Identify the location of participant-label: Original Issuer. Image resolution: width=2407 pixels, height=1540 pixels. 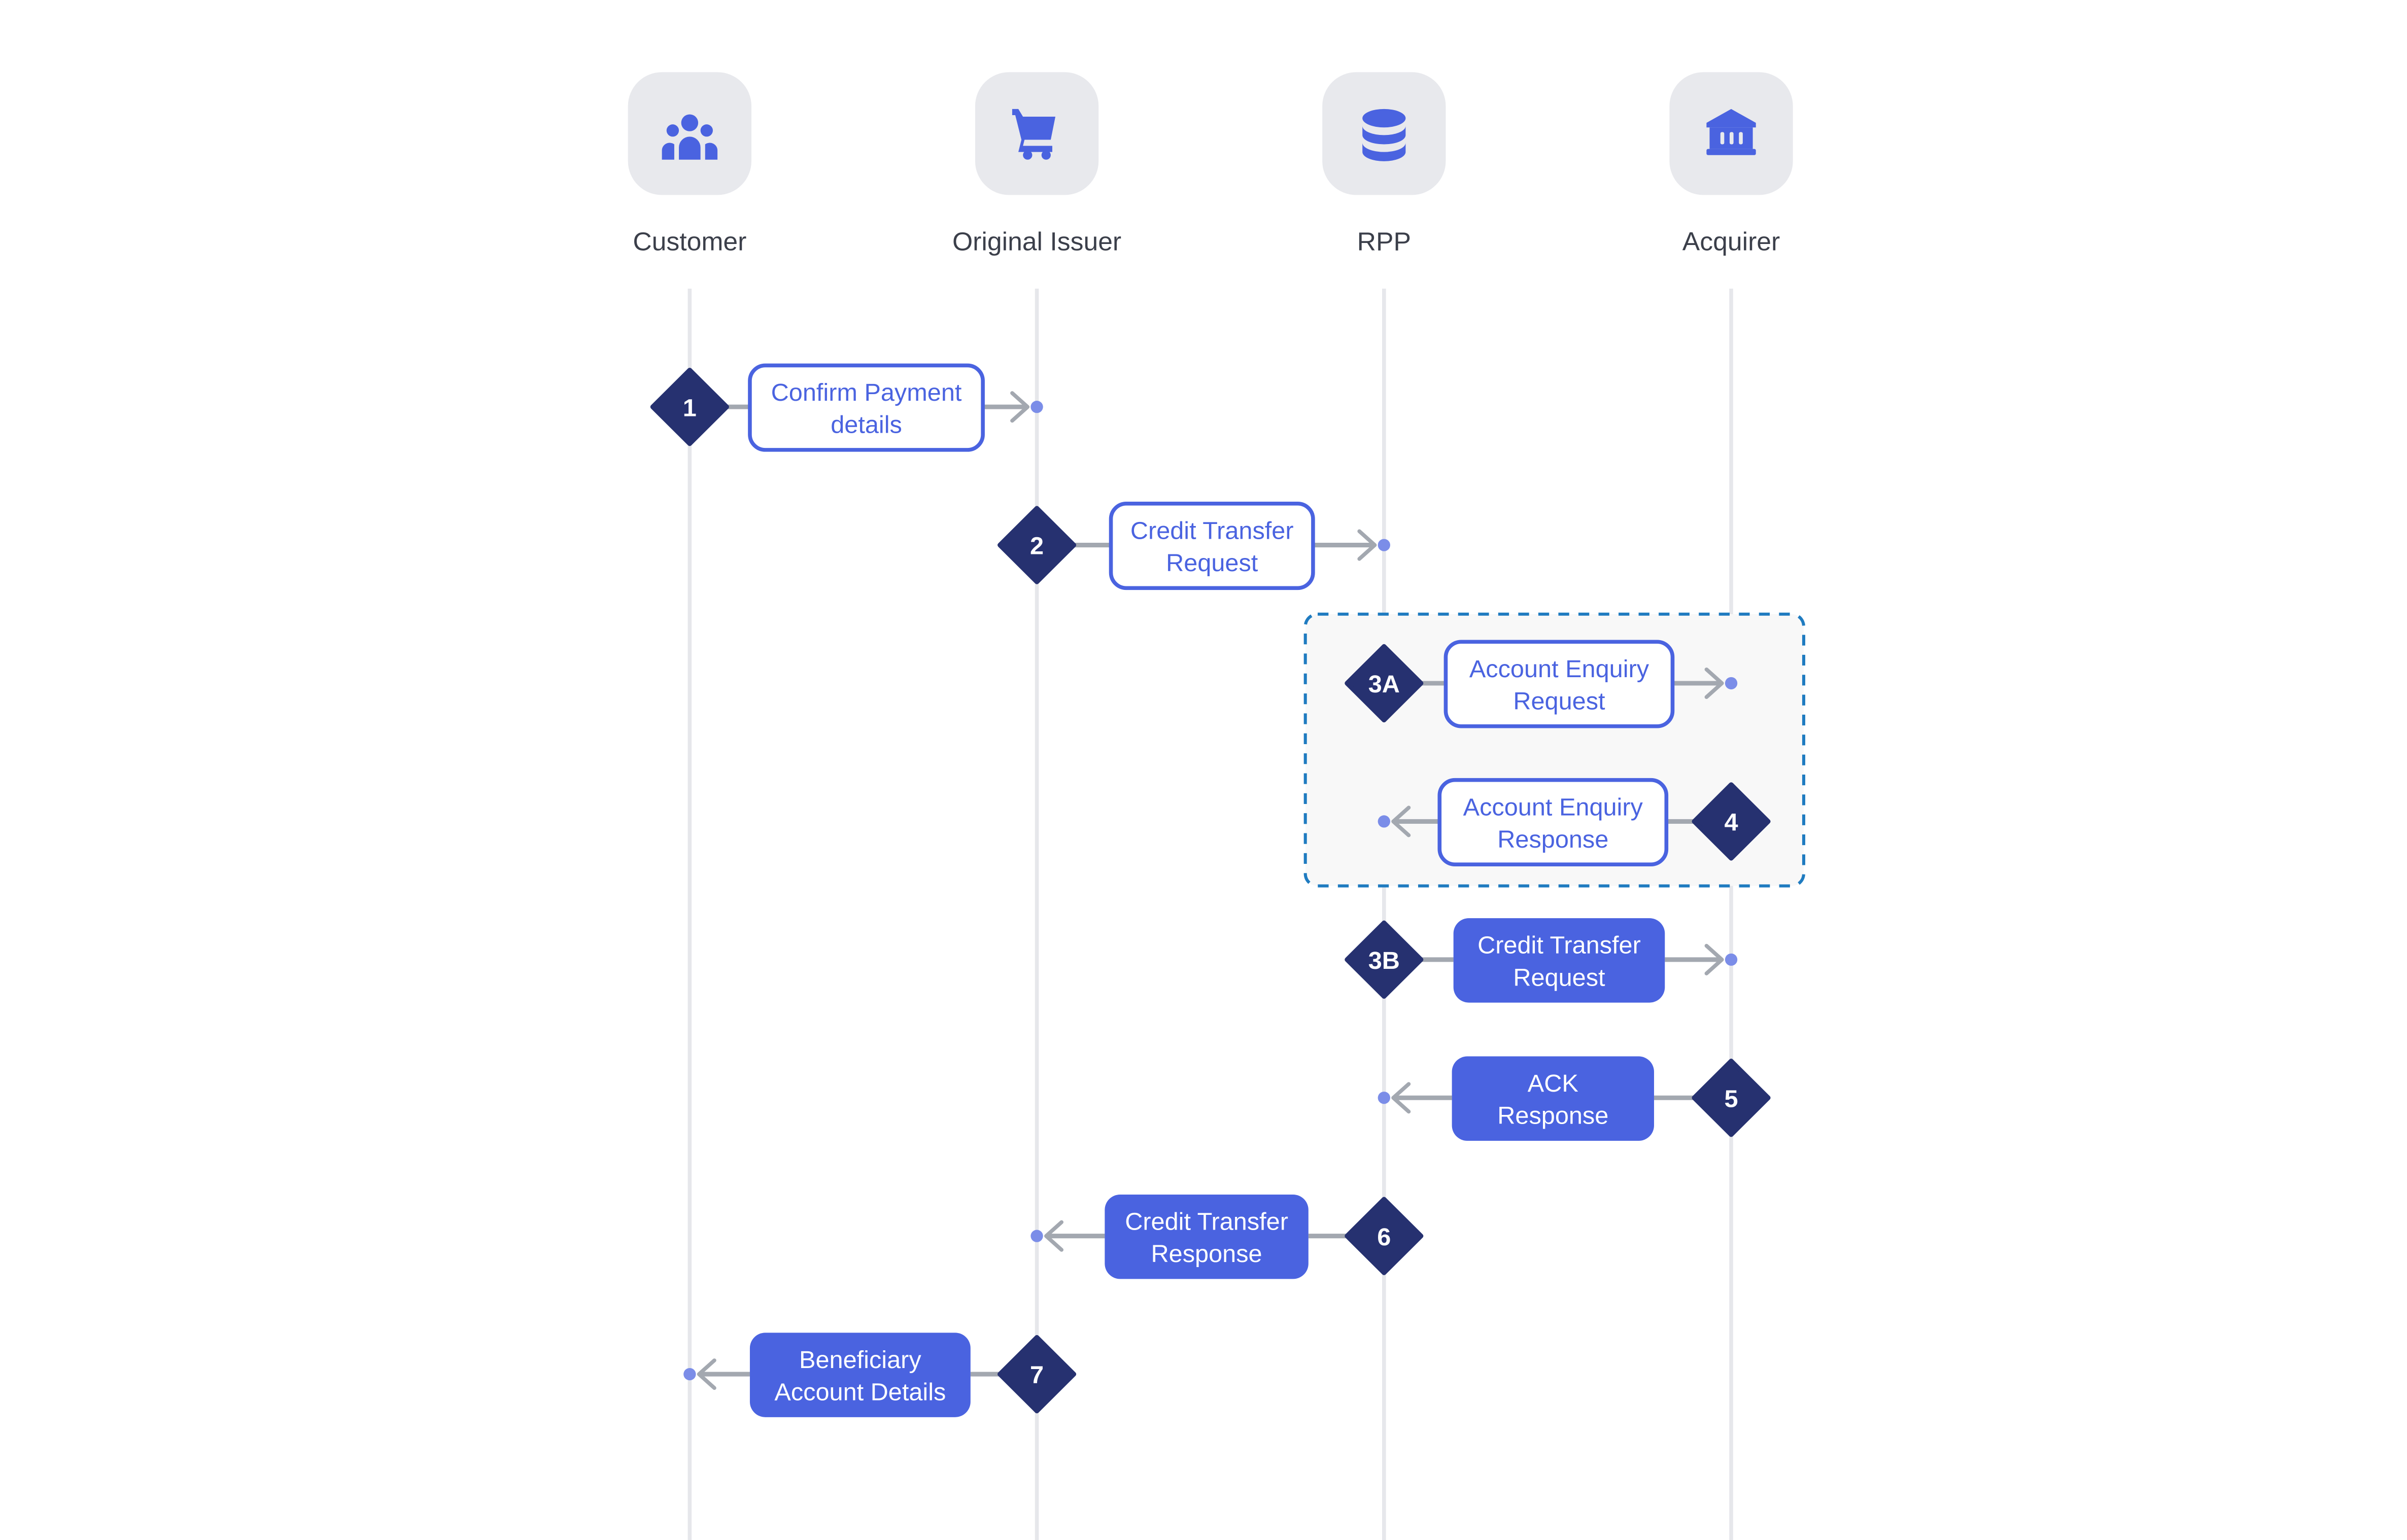
(1036, 241).